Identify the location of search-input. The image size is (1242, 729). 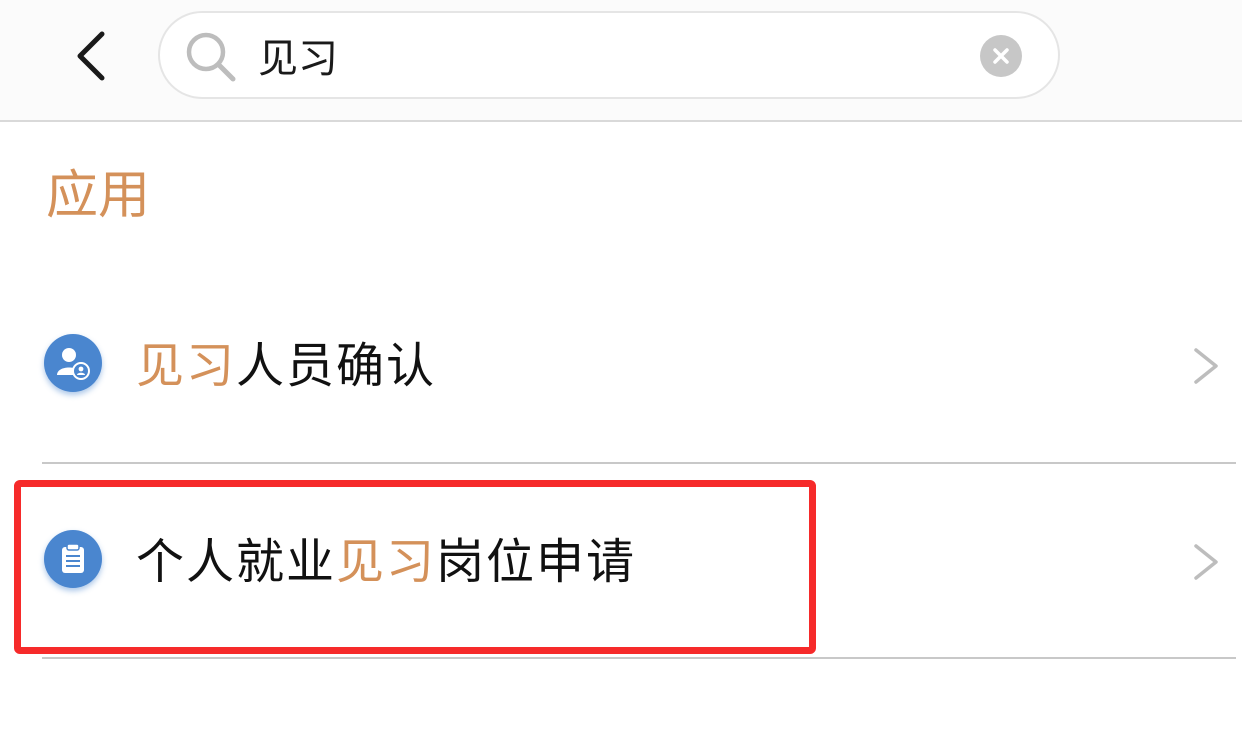
(608, 55).